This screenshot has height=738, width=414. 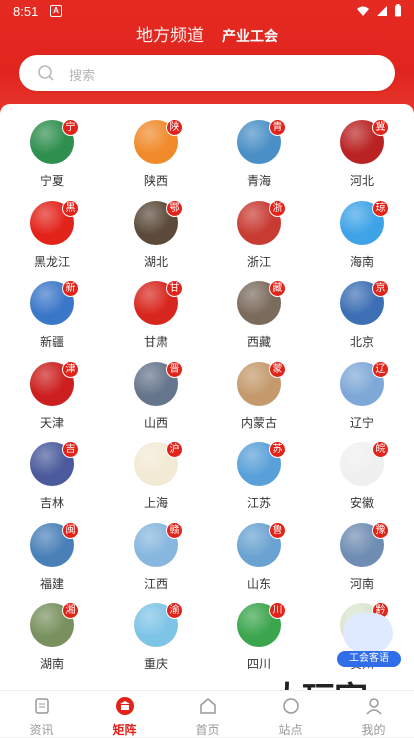 I want to click on region-item: 赣江西, so click(x=156, y=559).